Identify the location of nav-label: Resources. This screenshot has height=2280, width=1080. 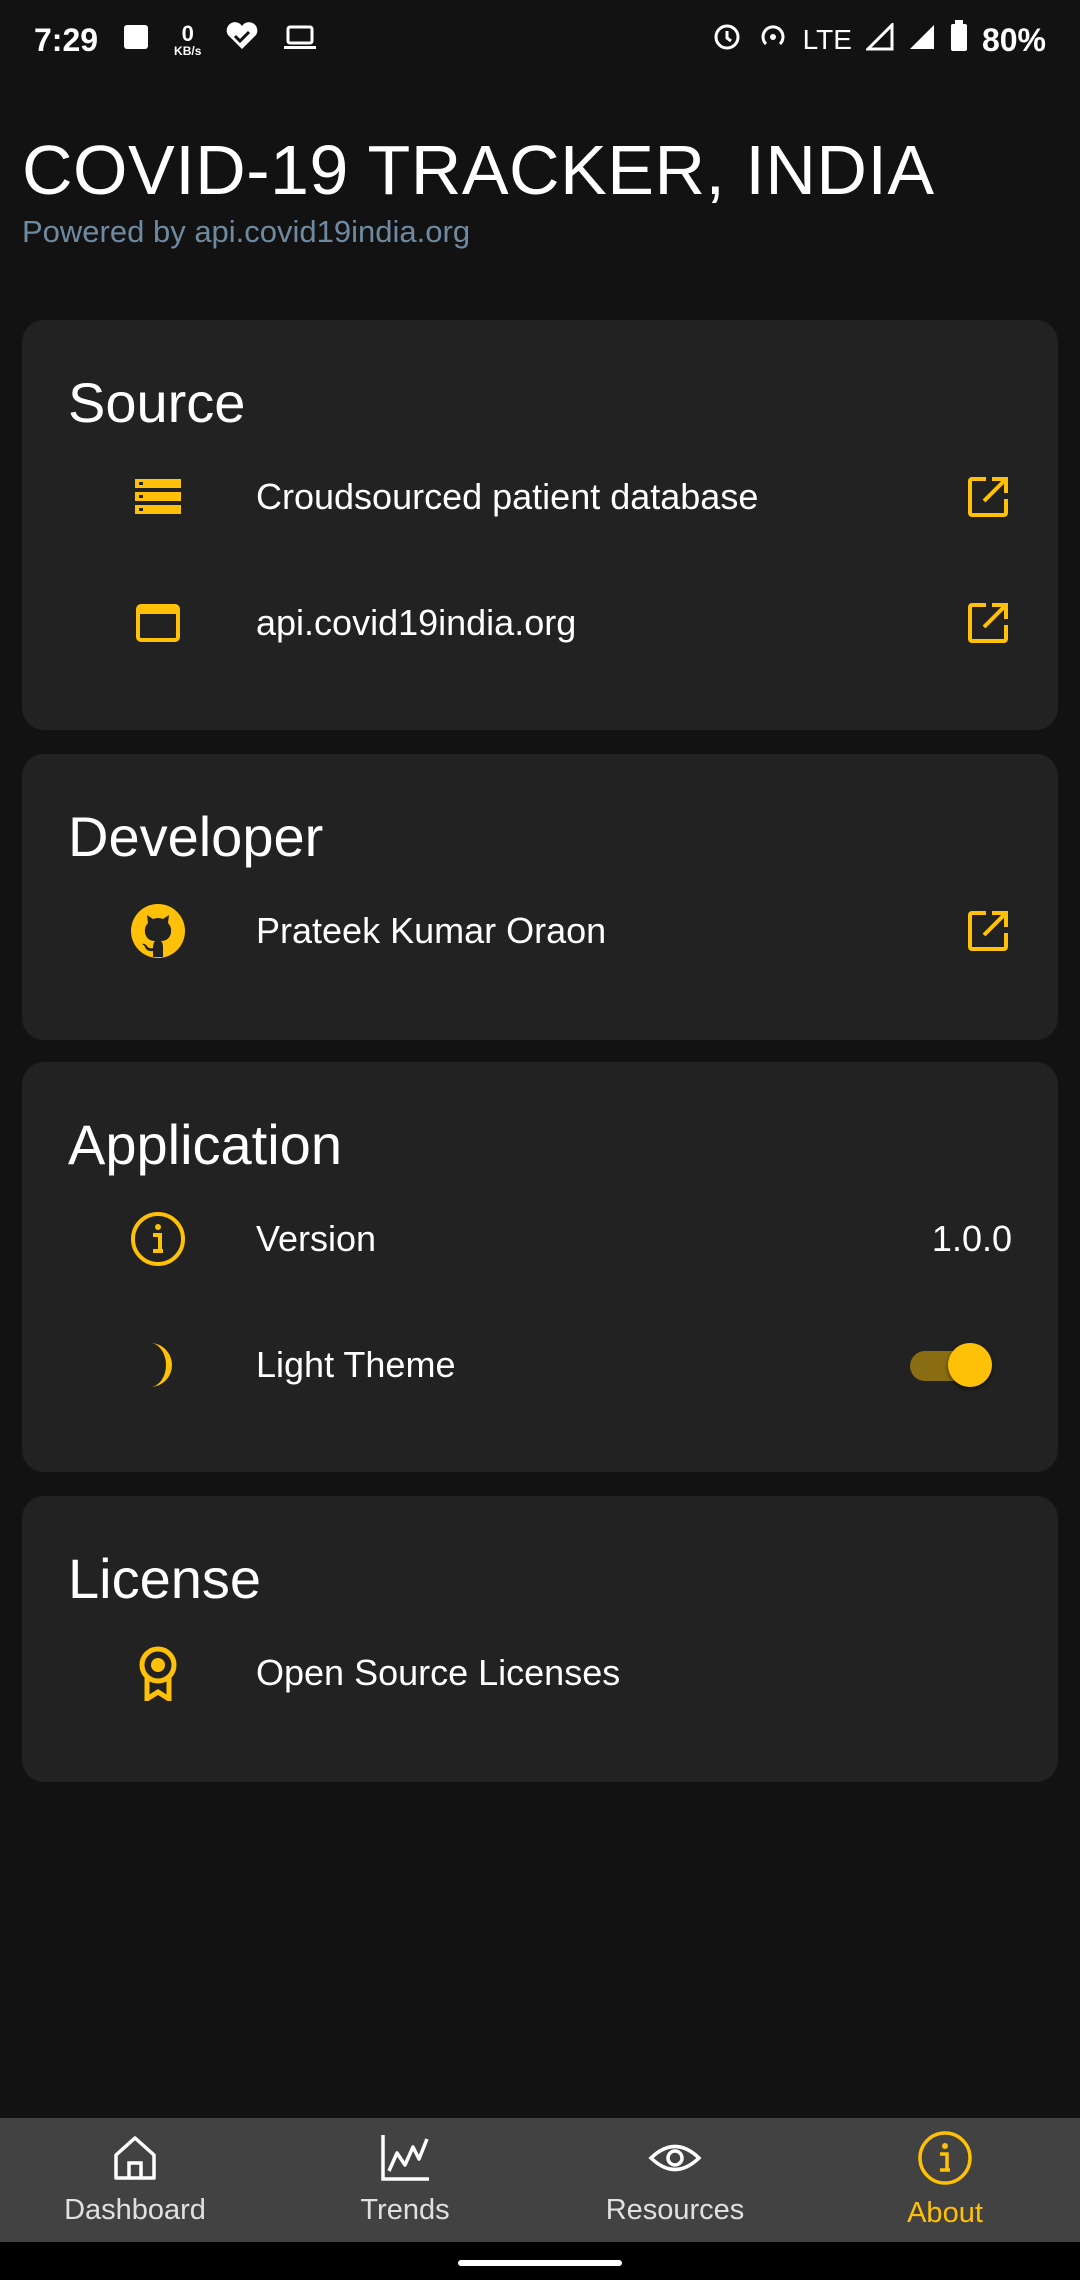
(675, 2210).